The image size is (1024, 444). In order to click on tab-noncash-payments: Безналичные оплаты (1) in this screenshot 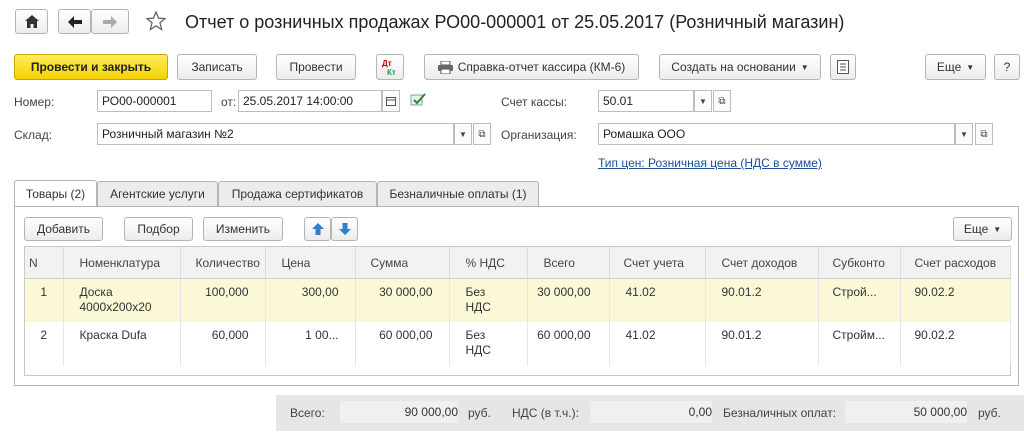, I will do `click(458, 193)`.